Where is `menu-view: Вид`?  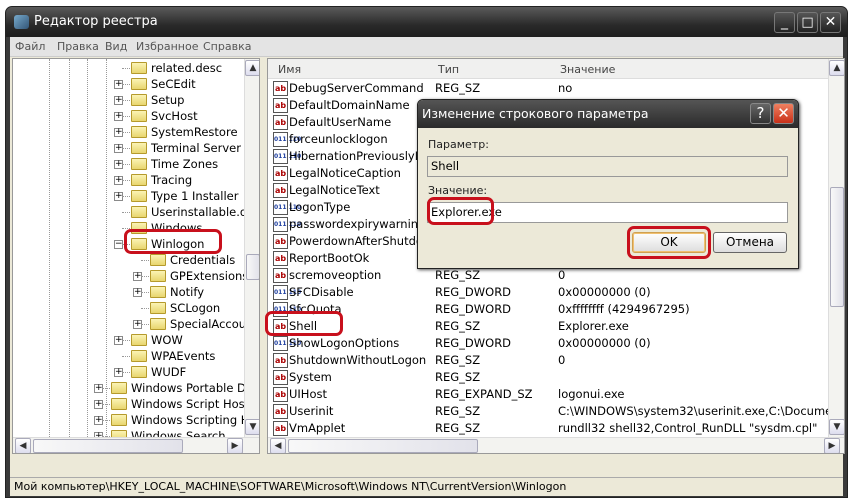
menu-view: Вид is located at coordinates (116, 46).